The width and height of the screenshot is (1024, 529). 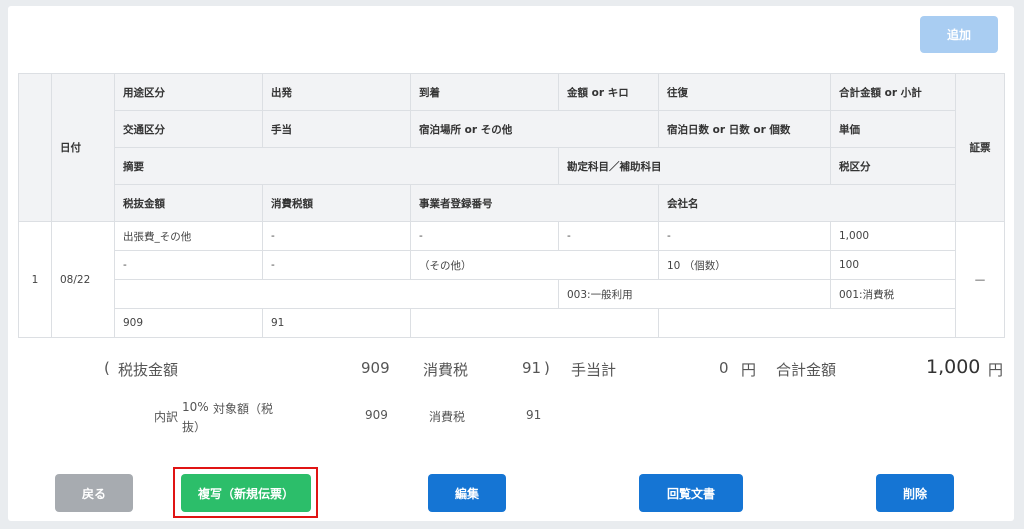 I want to click on cell-summary, so click(x=336, y=294).